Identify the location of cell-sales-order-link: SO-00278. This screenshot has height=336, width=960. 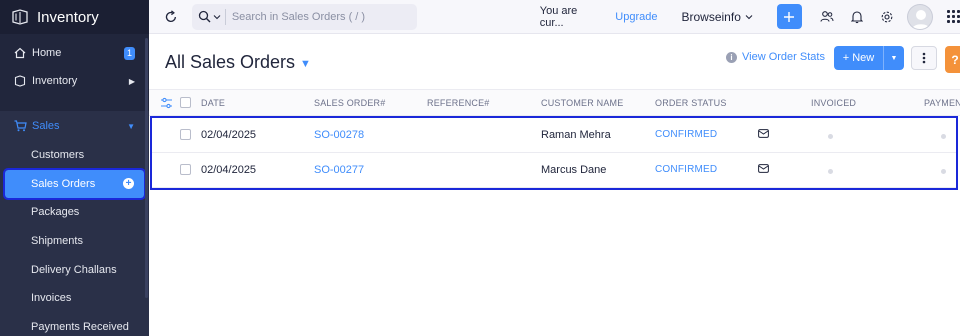
(339, 135).